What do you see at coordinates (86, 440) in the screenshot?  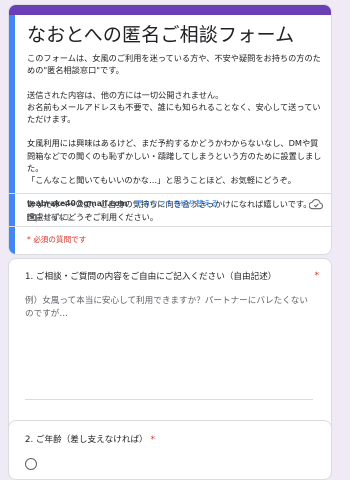 I see `question-title-text: 2. ご年齢（差し支えなければ）` at bounding box center [86, 440].